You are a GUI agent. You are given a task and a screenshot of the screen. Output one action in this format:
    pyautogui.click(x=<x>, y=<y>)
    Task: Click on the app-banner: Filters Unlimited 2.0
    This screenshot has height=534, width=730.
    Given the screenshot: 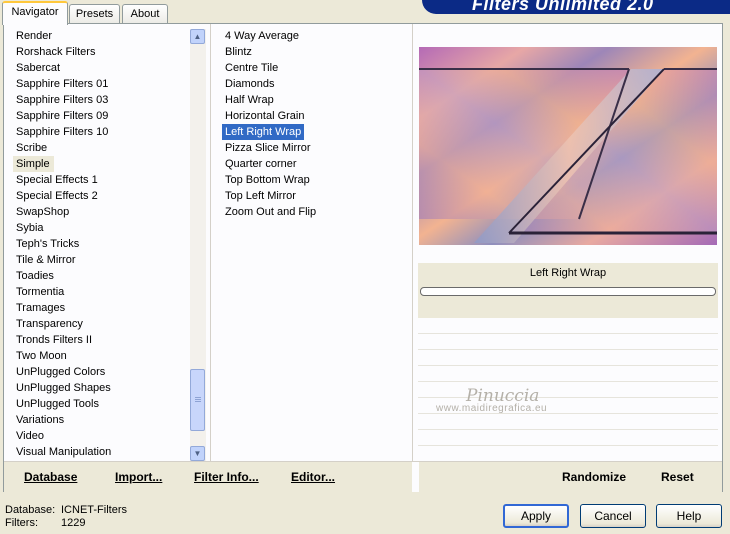 What is the action you would take?
    pyautogui.click(x=576, y=7)
    